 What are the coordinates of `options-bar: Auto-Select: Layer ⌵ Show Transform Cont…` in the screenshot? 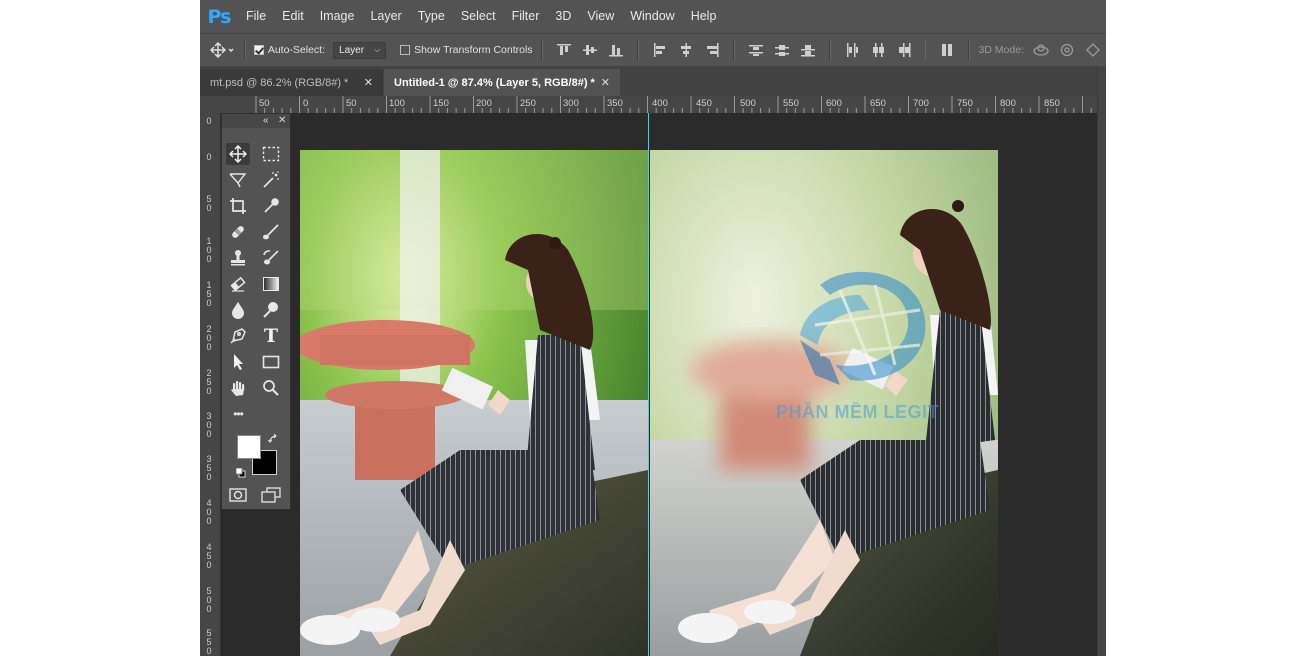 It's located at (653, 50).